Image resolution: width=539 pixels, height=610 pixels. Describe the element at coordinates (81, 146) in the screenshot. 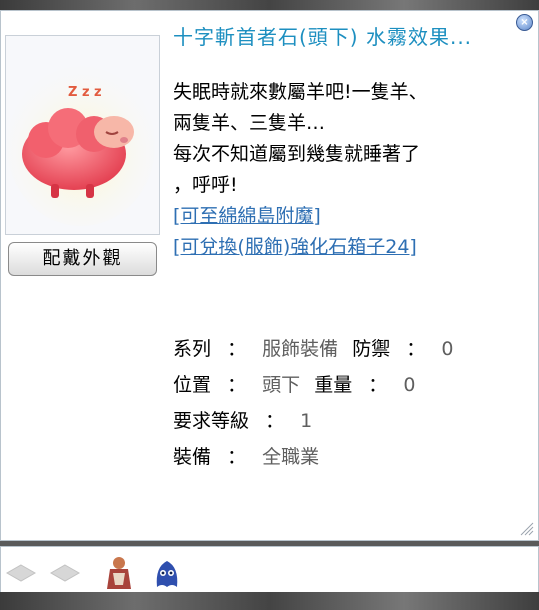

I see `sleeping-pink-sheep-icon: Z z z` at that location.